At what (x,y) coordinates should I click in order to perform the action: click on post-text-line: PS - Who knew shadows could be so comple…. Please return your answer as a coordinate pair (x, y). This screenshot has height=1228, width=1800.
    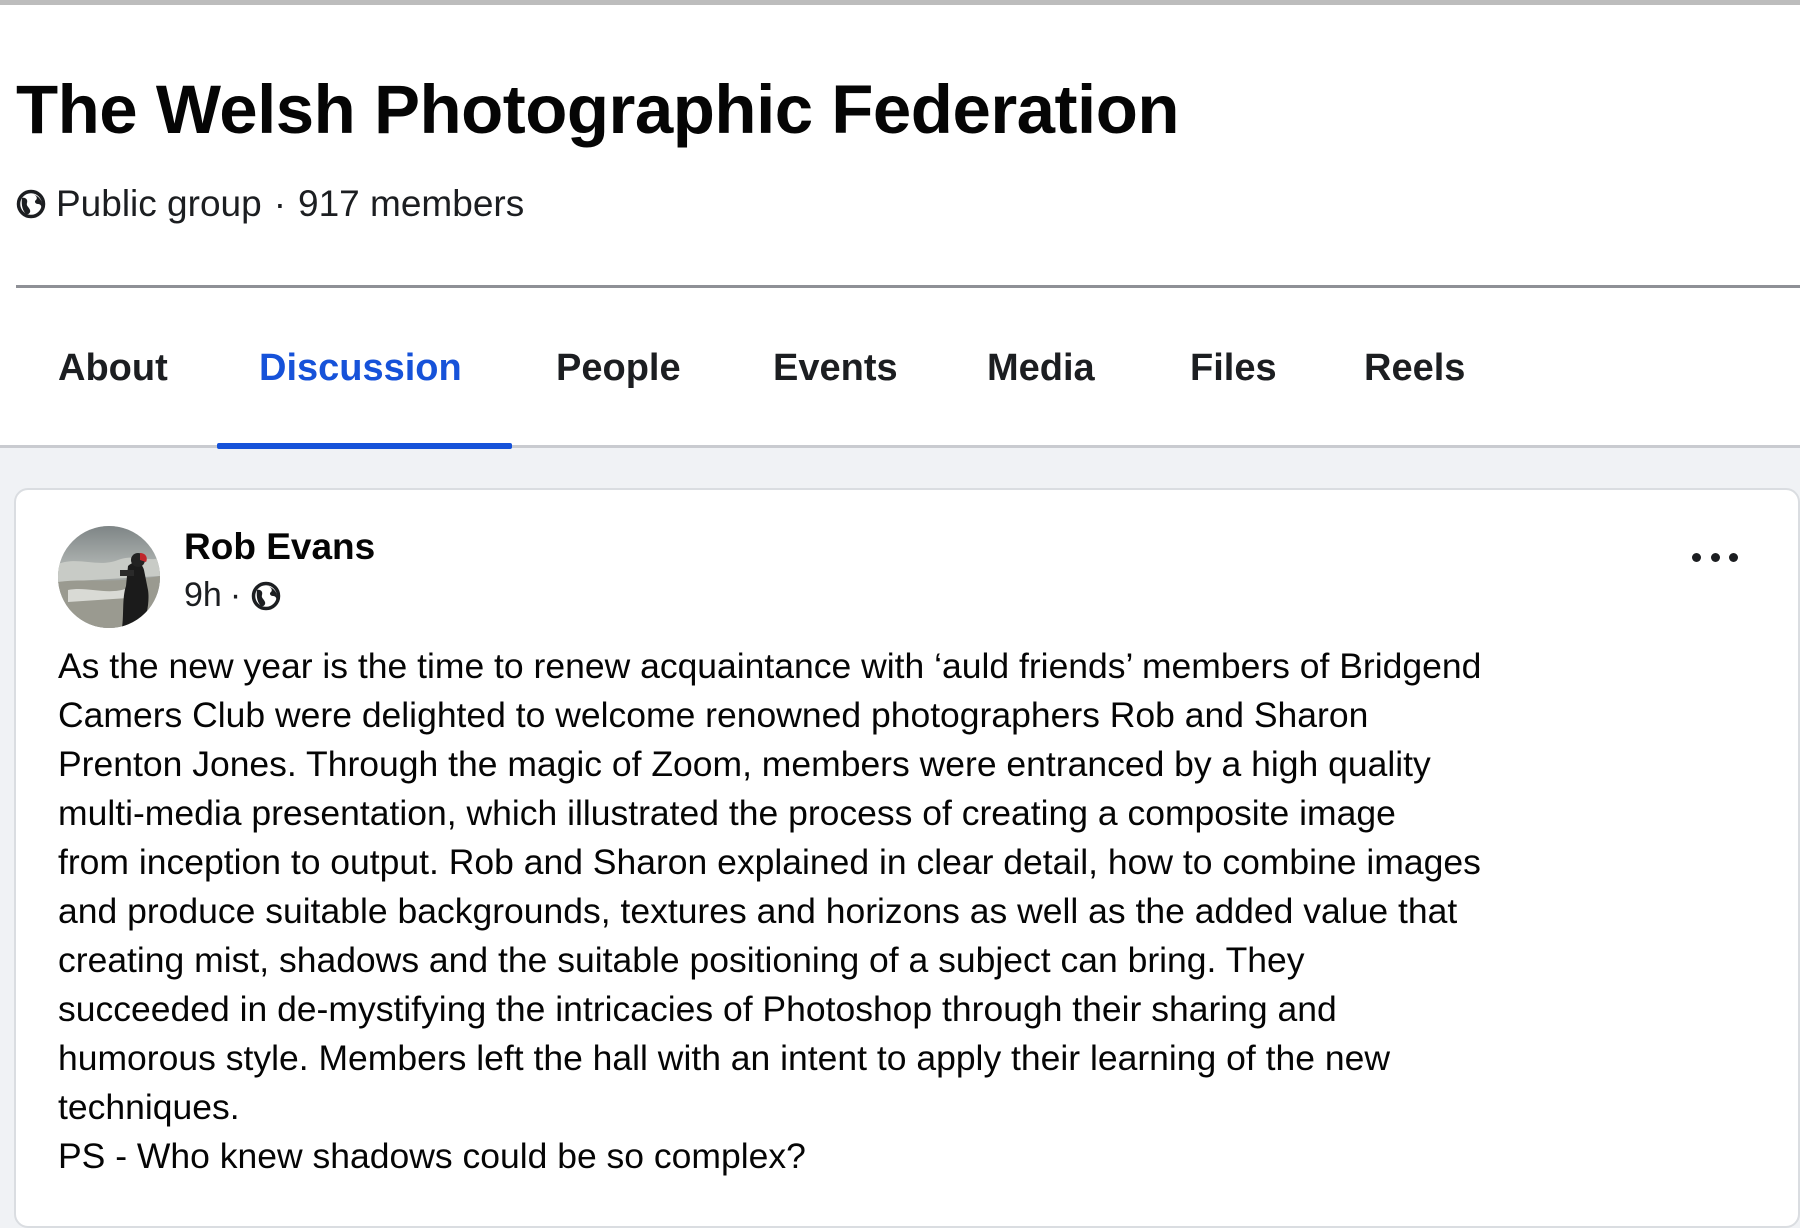
    Looking at the image, I should click on (432, 1156).